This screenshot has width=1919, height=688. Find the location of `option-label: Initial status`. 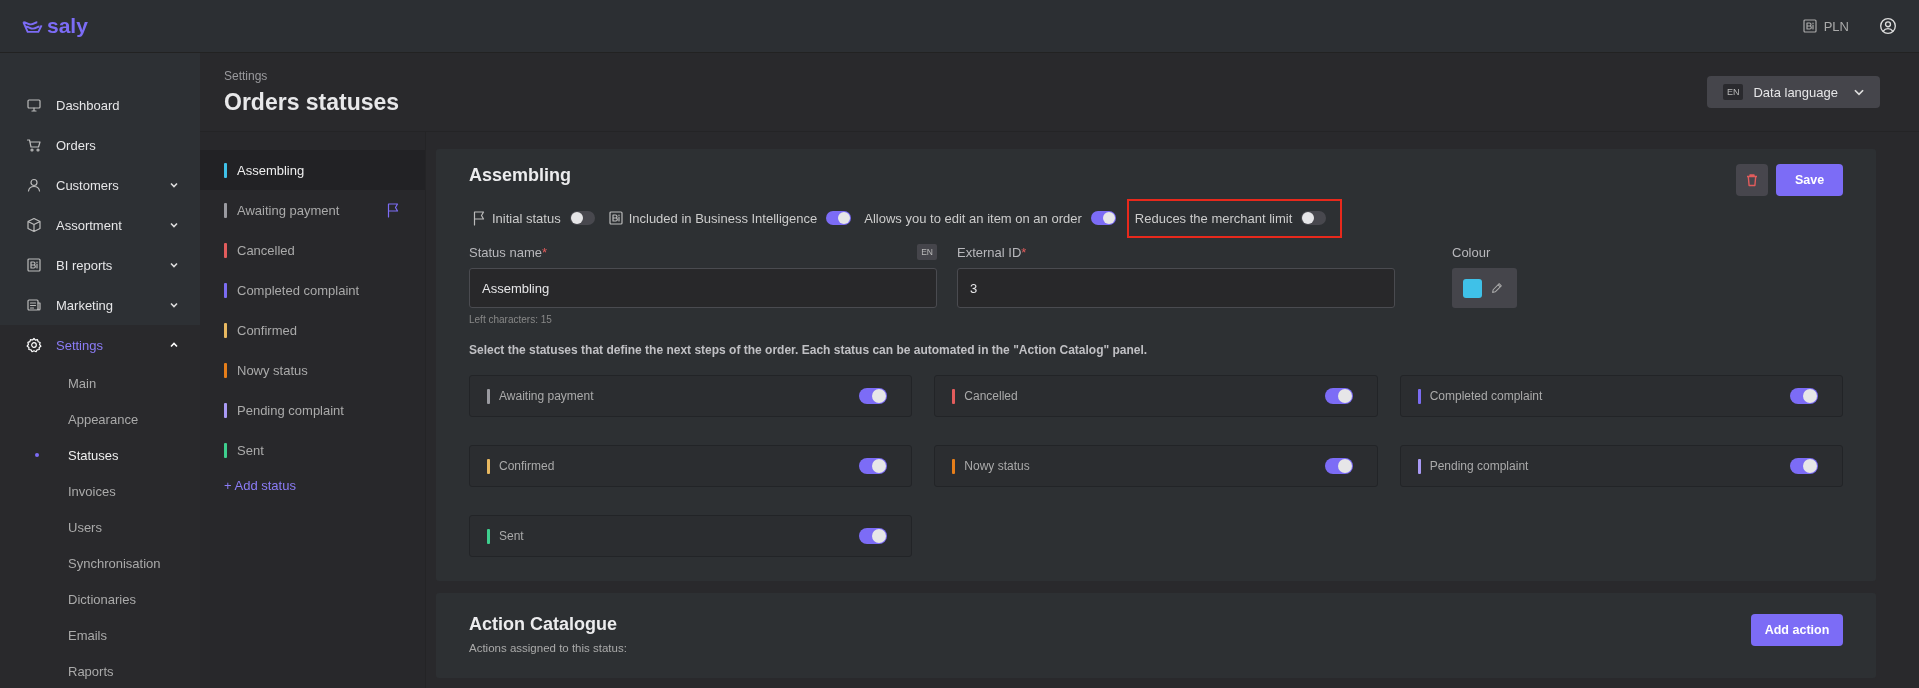

option-label: Initial status is located at coordinates (526, 218).